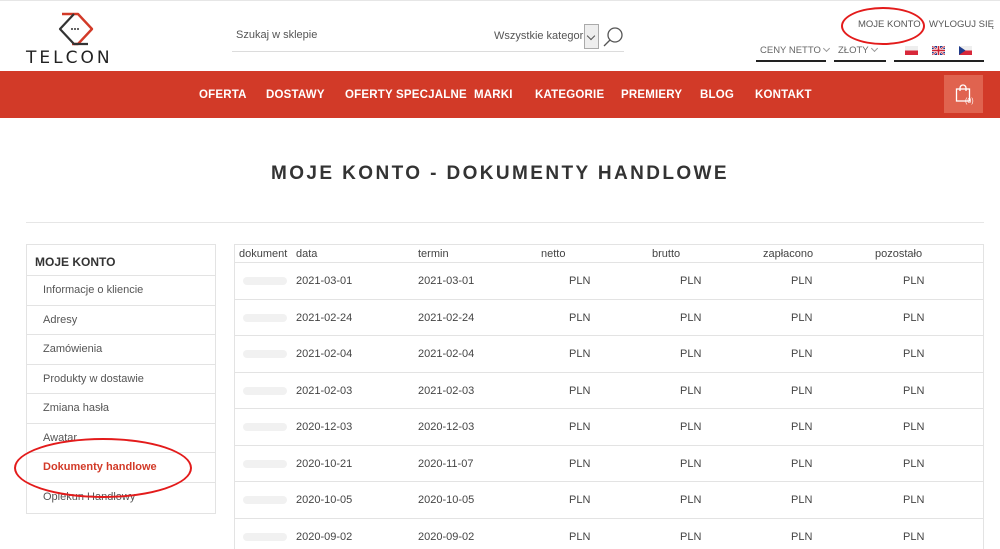  I want to click on nav-item-kontakt: KONTAKT, so click(783, 95).